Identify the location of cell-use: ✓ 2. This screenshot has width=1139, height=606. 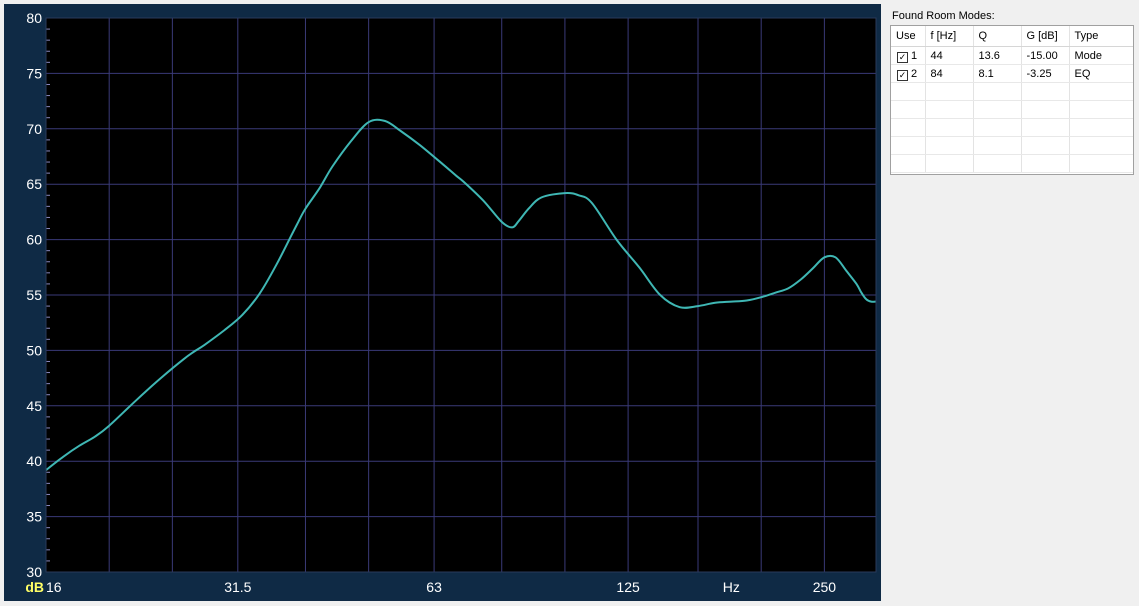
(908, 73).